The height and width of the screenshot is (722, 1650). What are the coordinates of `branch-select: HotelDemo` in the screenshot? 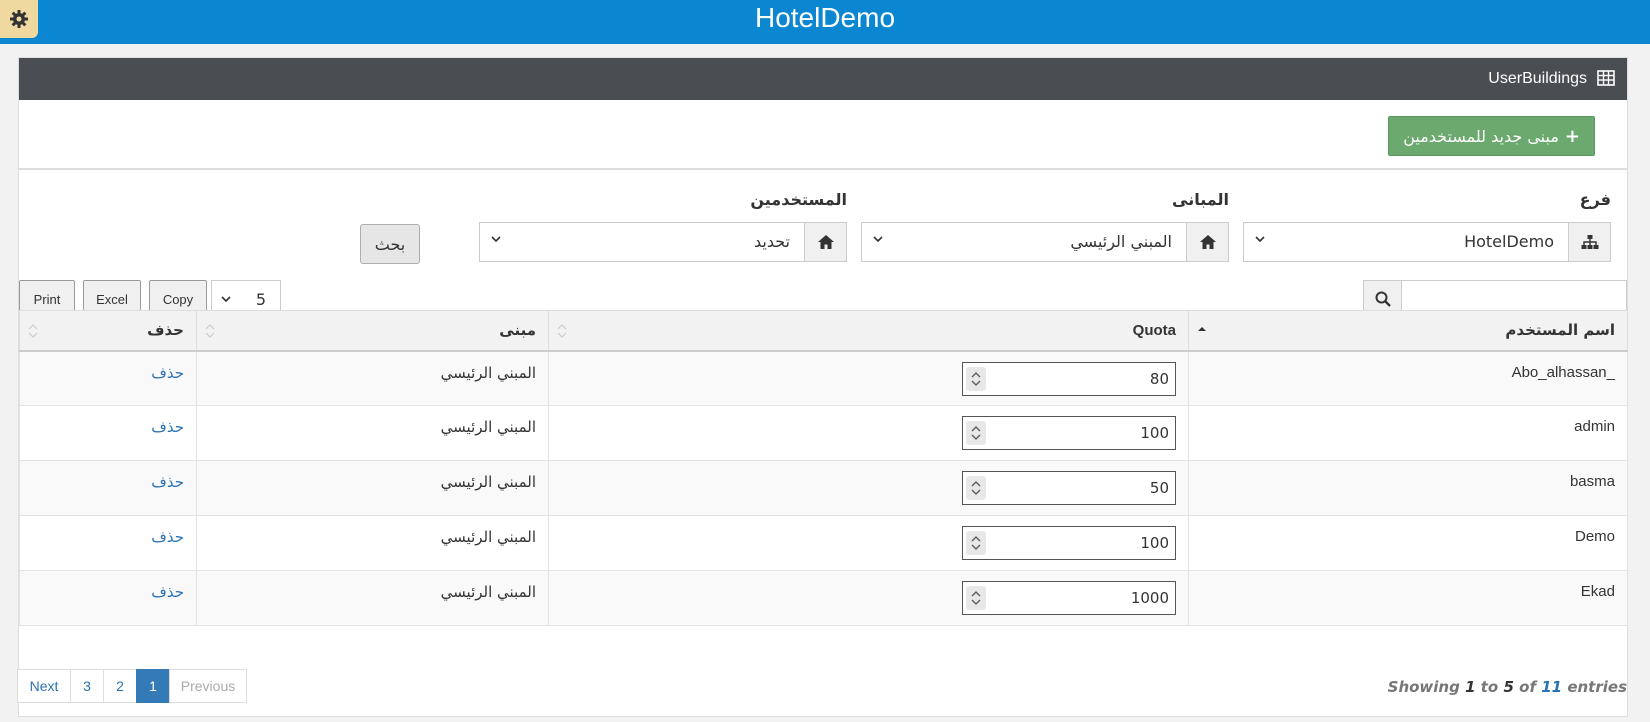 It's located at (1427, 242).